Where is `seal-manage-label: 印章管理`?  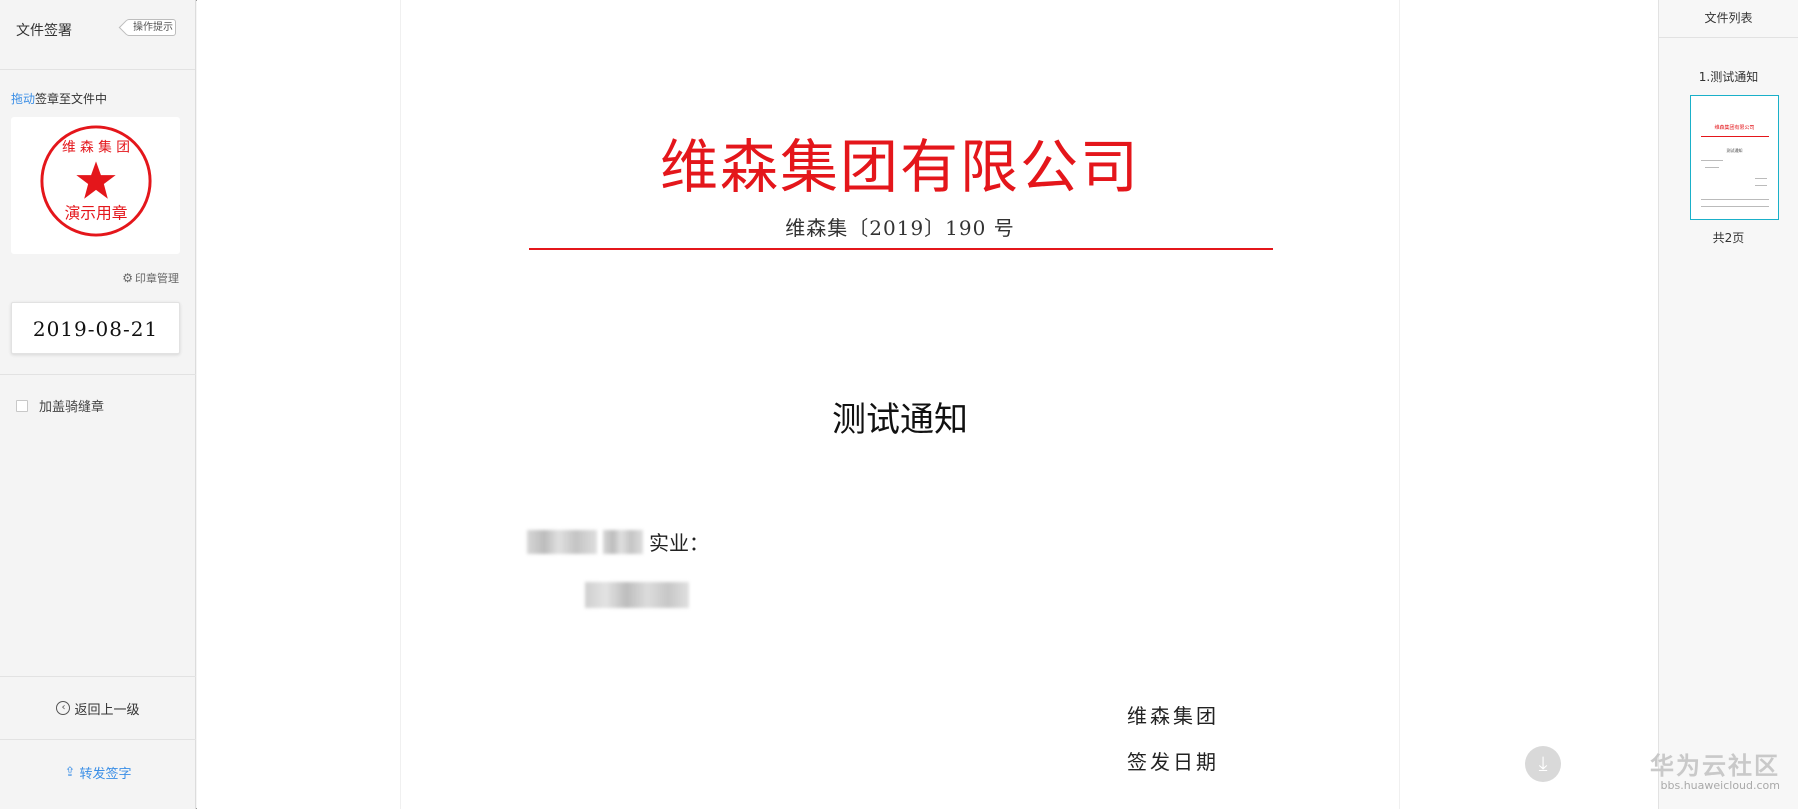
seal-manage-label: 印章管理 is located at coordinates (157, 278).